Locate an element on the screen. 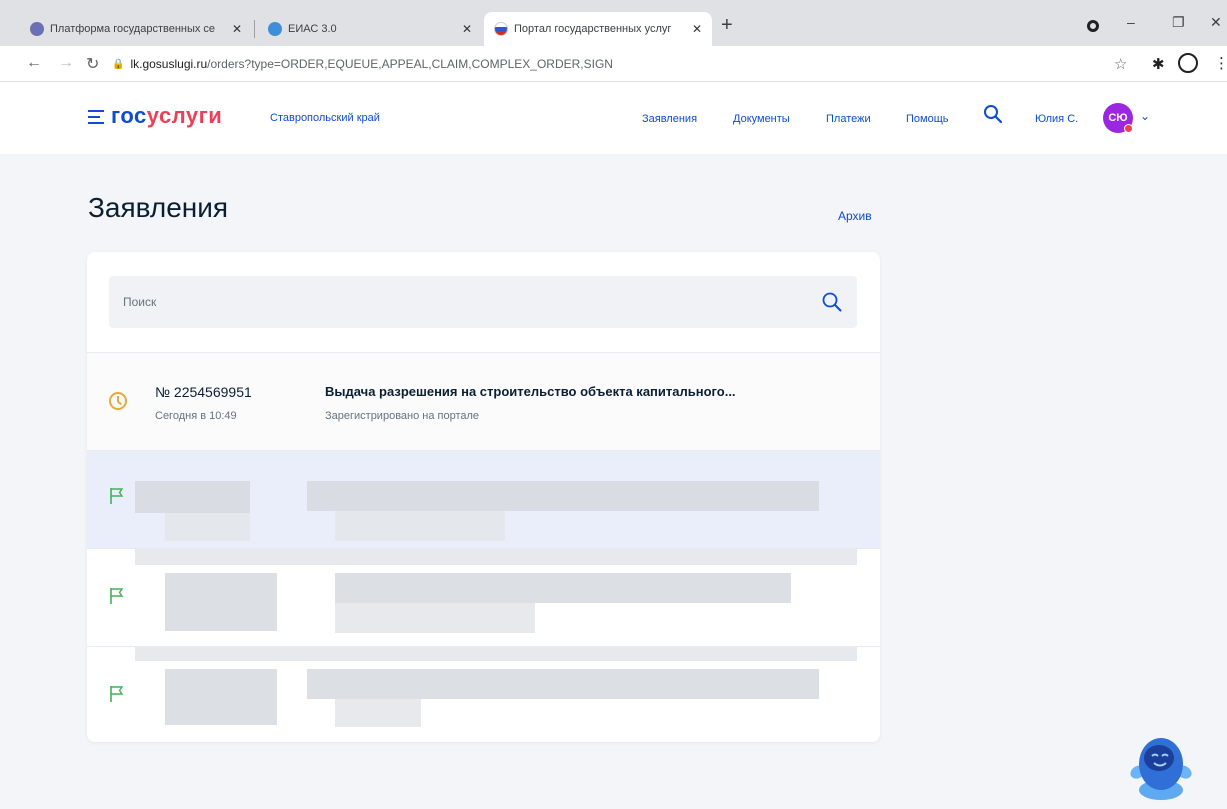  extensions-icon: ✱ is located at coordinates (1158, 64).